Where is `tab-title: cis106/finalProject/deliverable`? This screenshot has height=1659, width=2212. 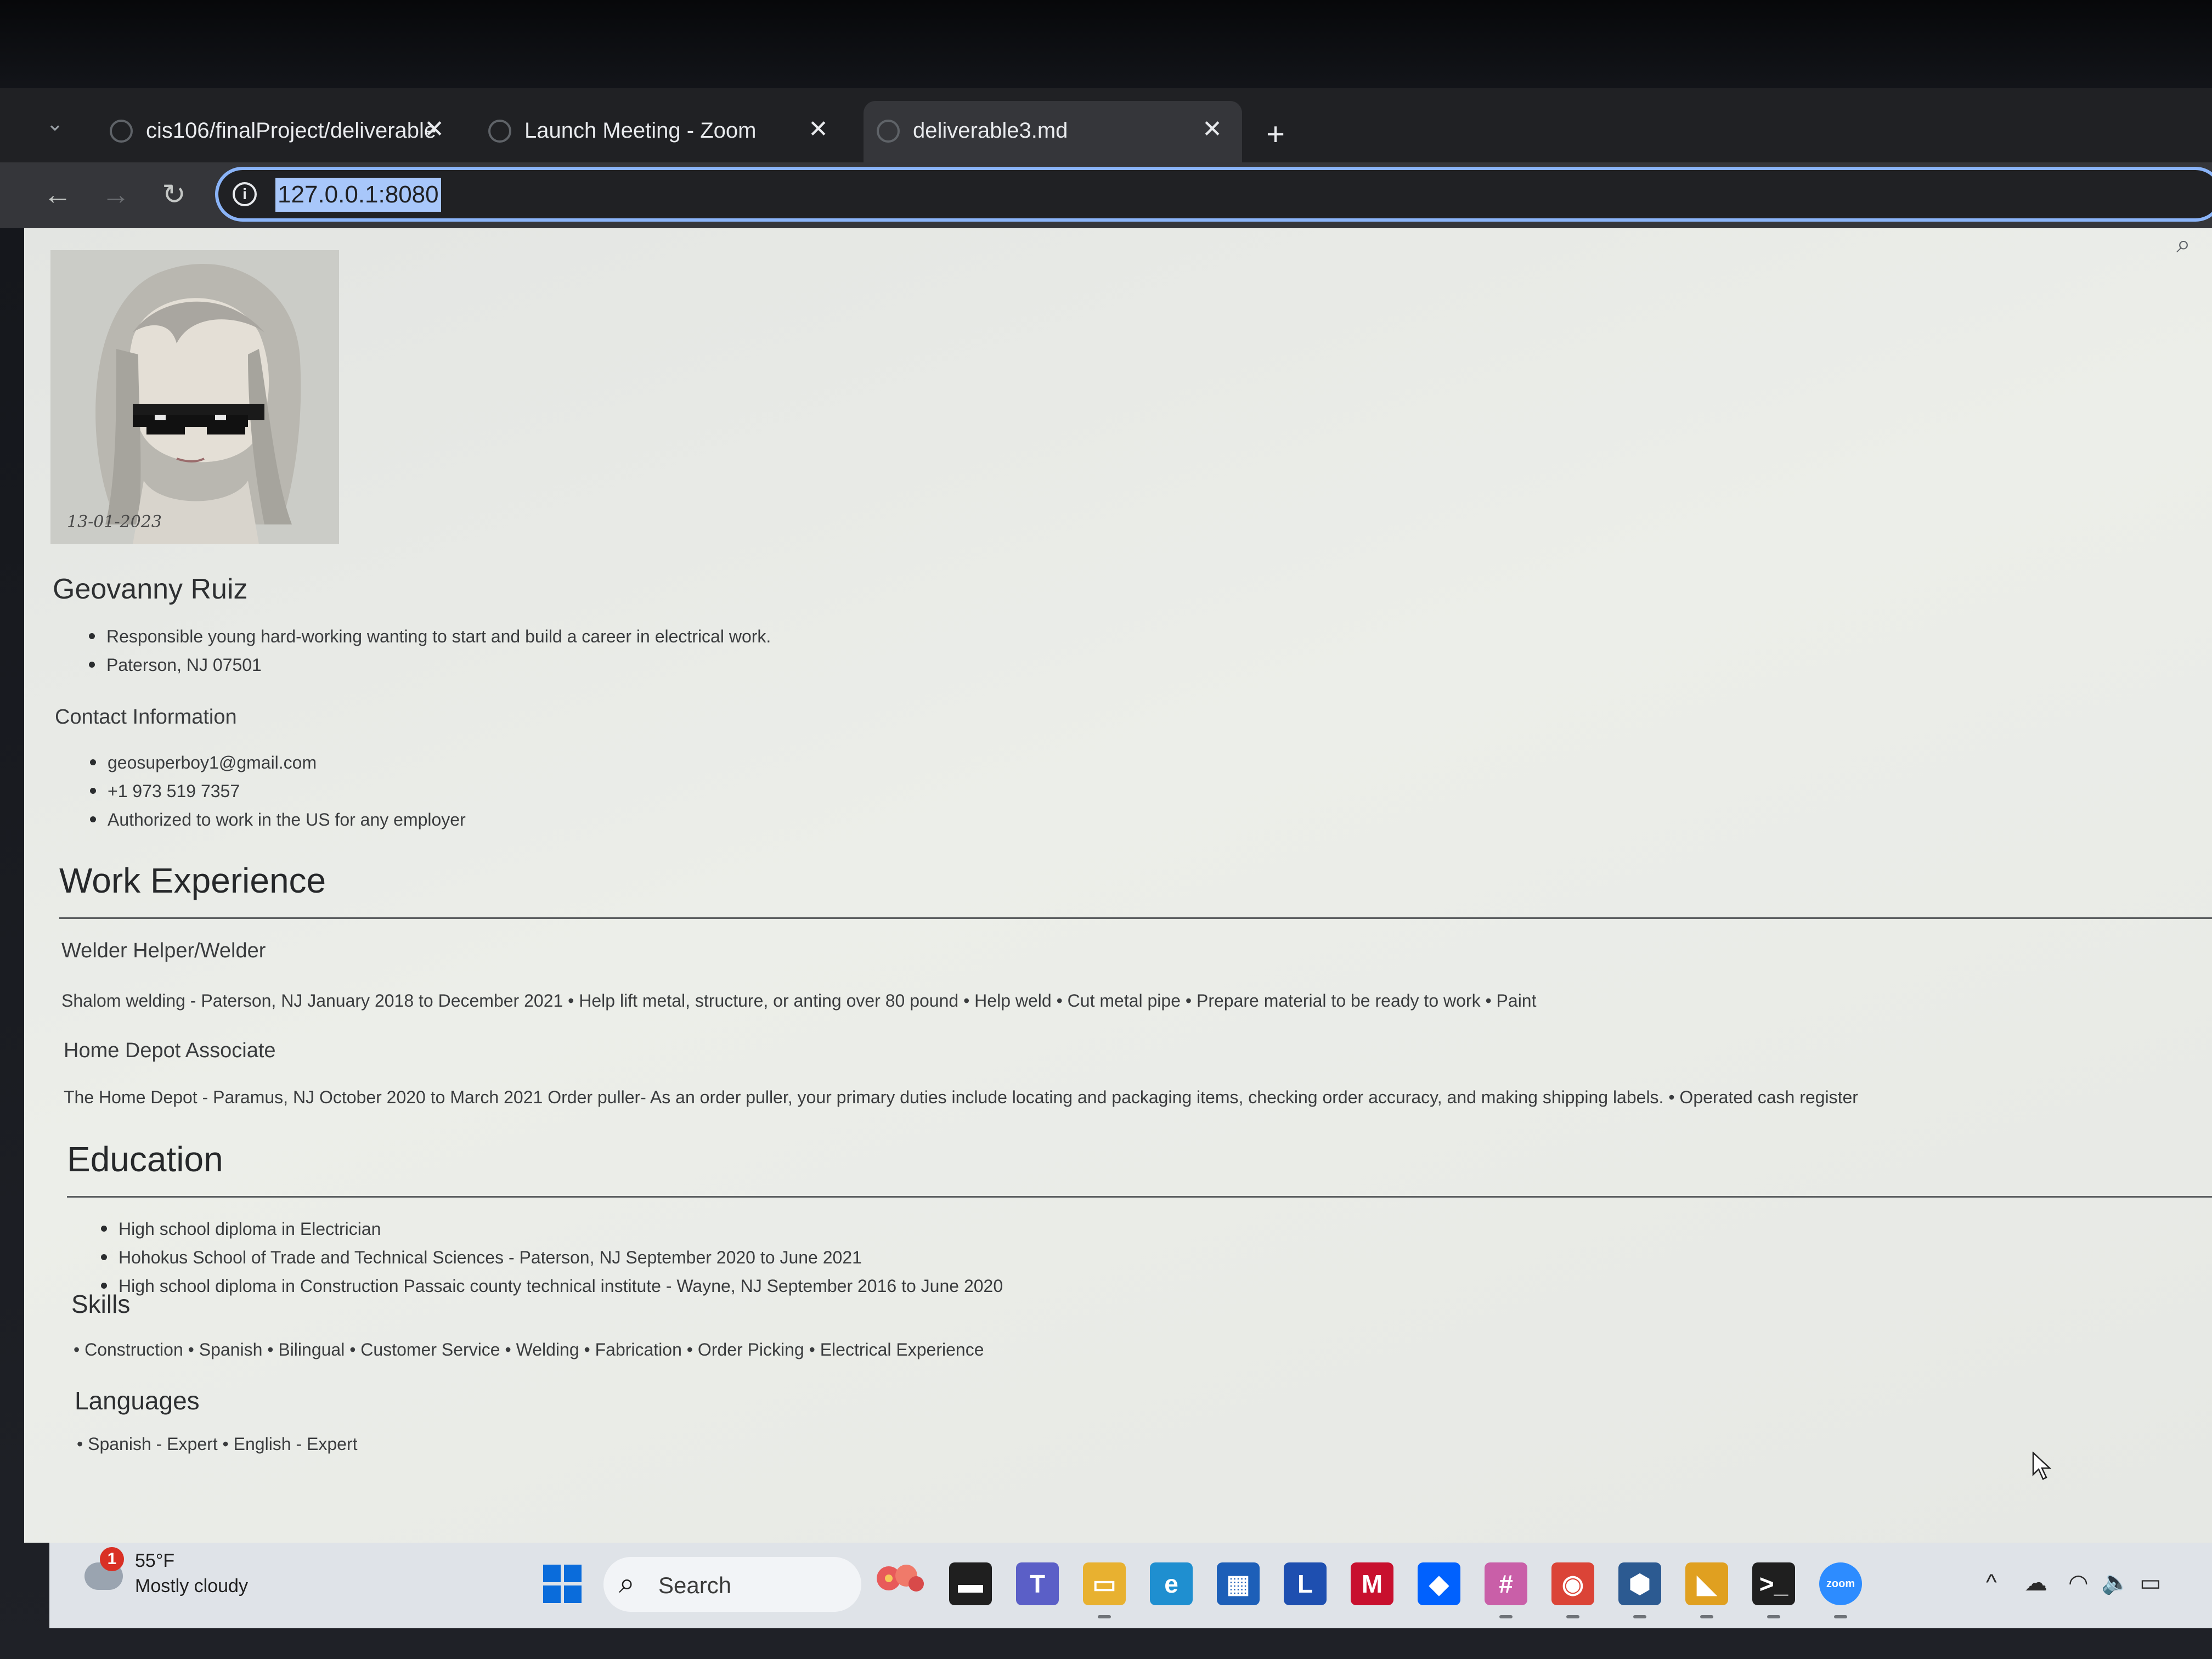 tab-title: cis106/finalProject/deliverable is located at coordinates (291, 131).